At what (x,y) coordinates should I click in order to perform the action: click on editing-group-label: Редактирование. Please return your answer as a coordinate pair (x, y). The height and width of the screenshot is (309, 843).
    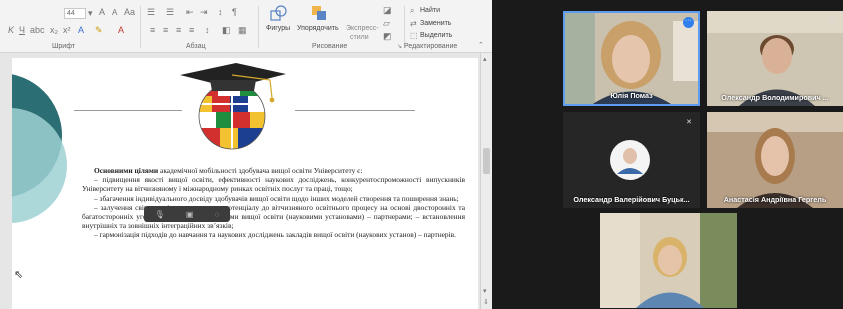
    Looking at the image, I should click on (431, 46).